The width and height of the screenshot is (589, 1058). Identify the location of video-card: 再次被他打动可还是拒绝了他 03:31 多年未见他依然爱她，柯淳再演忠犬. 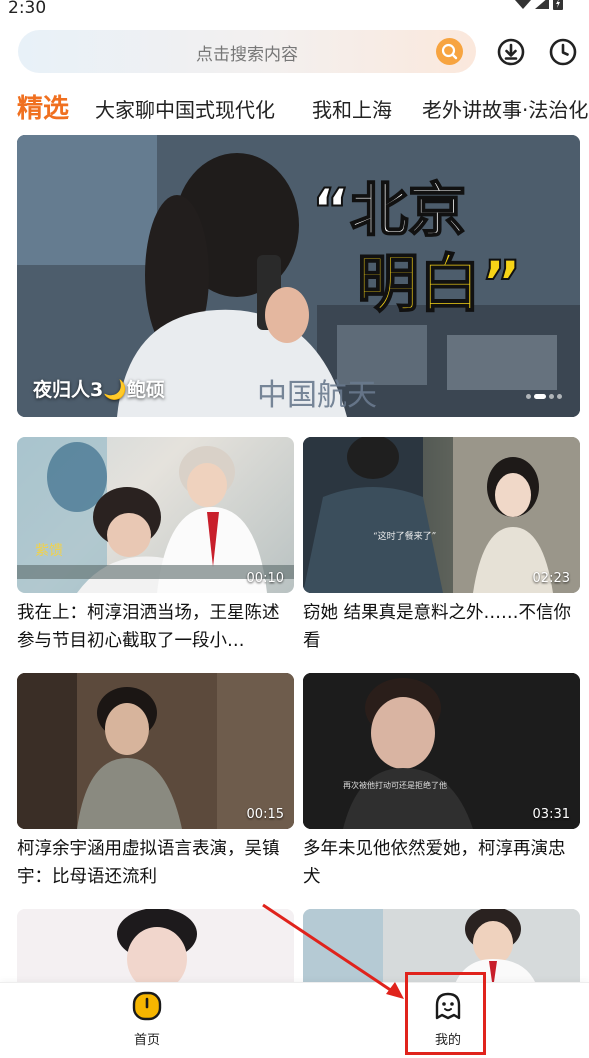
(441, 782).